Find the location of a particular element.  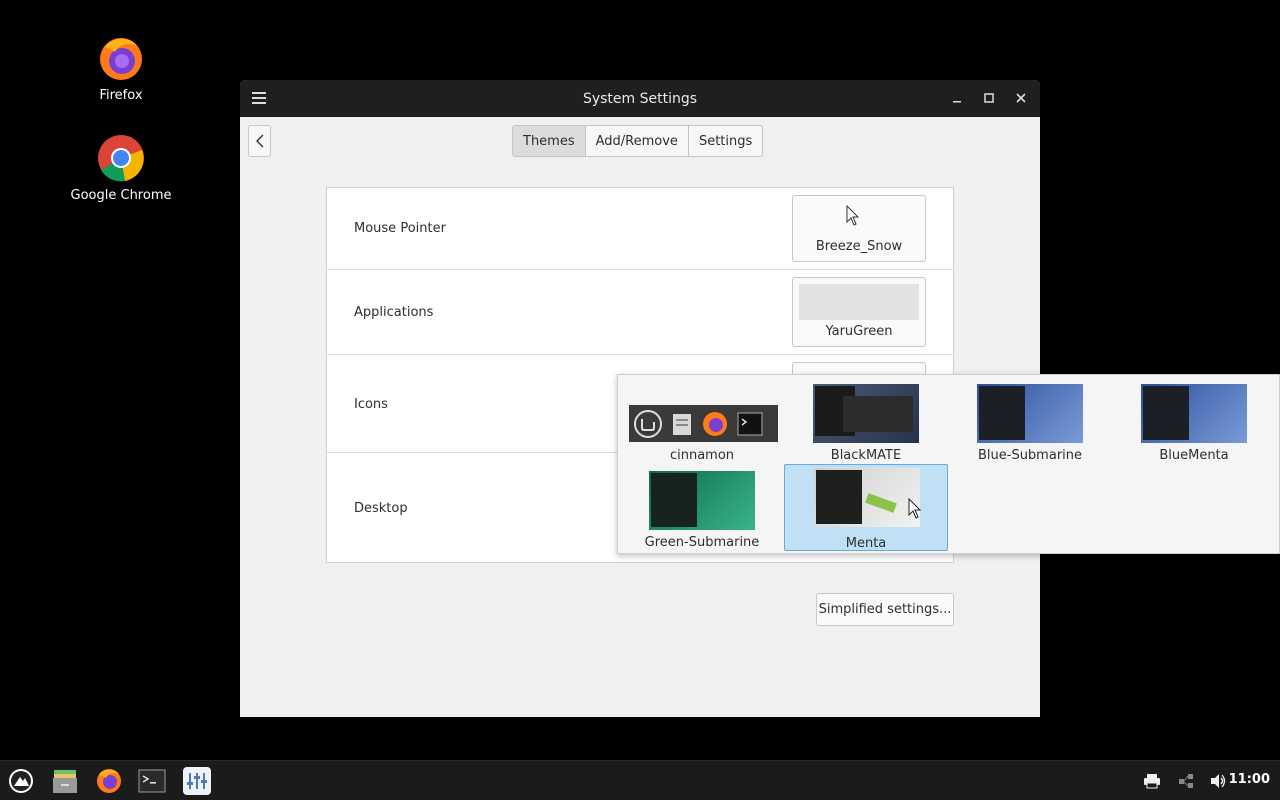

theme-option-blackmate: BlackMATE is located at coordinates (866, 422).